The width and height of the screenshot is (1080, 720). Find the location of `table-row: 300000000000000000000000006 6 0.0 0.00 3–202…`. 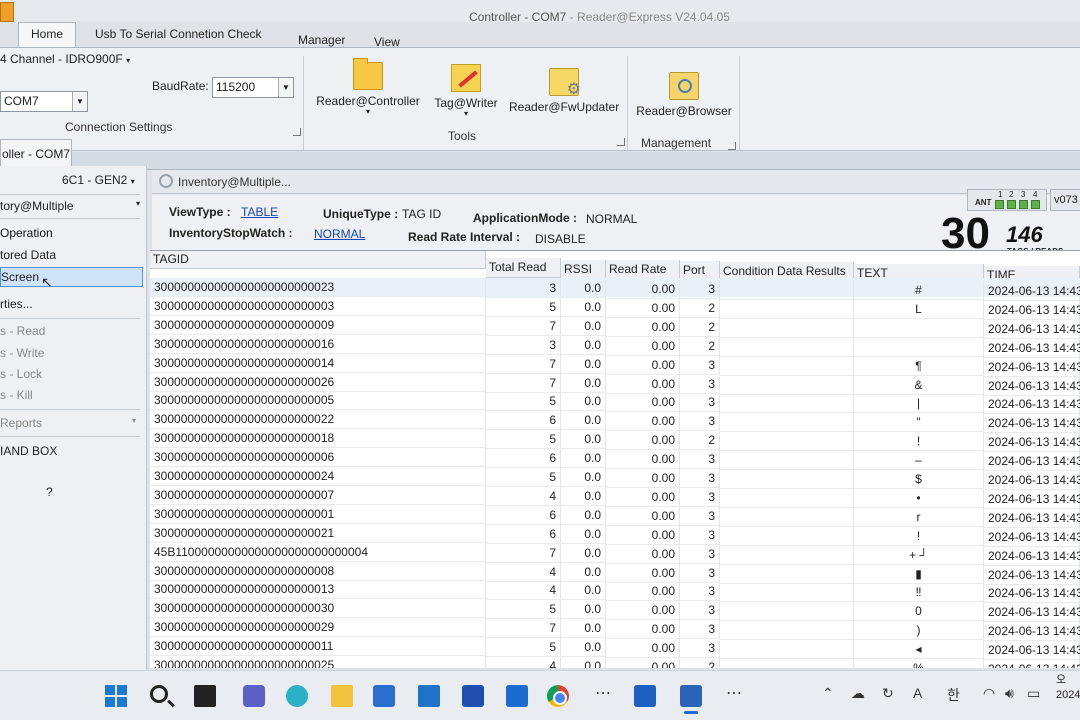

table-row: 300000000000000000000000006 6 0.0 0.00 3–202… is located at coordinates (615, 460).